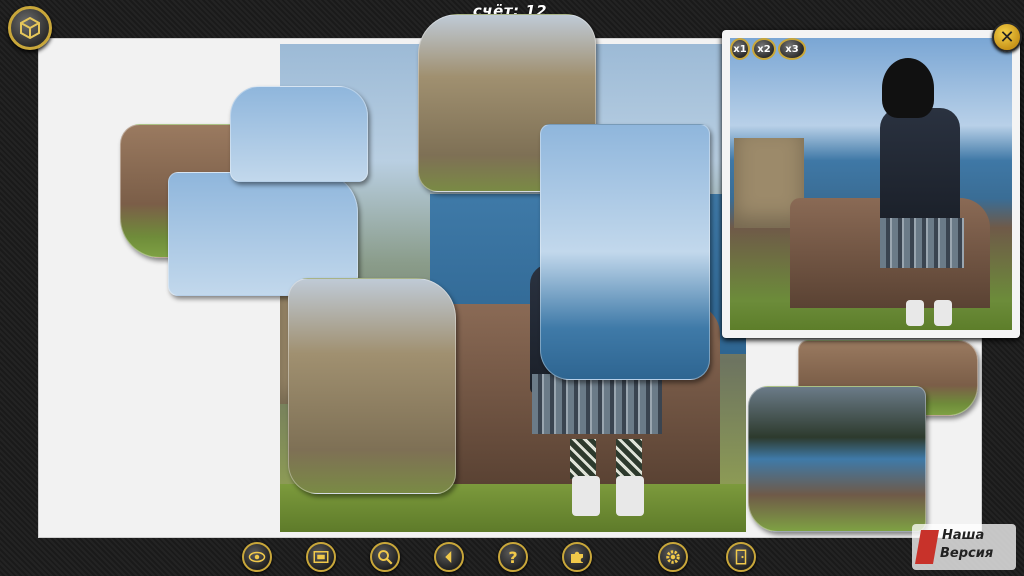 Image resolution: width=1024 pixels, height=576 pixels. I want to click on zoom-x2-label: x2, so click(764, 49).